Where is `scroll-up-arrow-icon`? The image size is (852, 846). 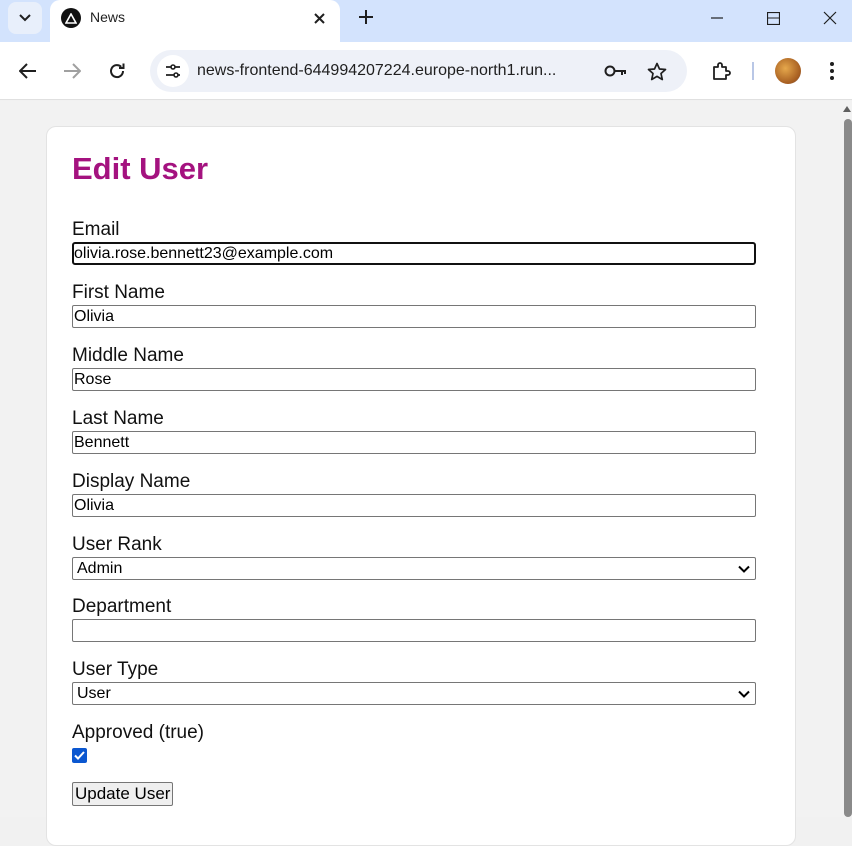
scroll-up-arrow-icon is located at coordinates (847, 109).